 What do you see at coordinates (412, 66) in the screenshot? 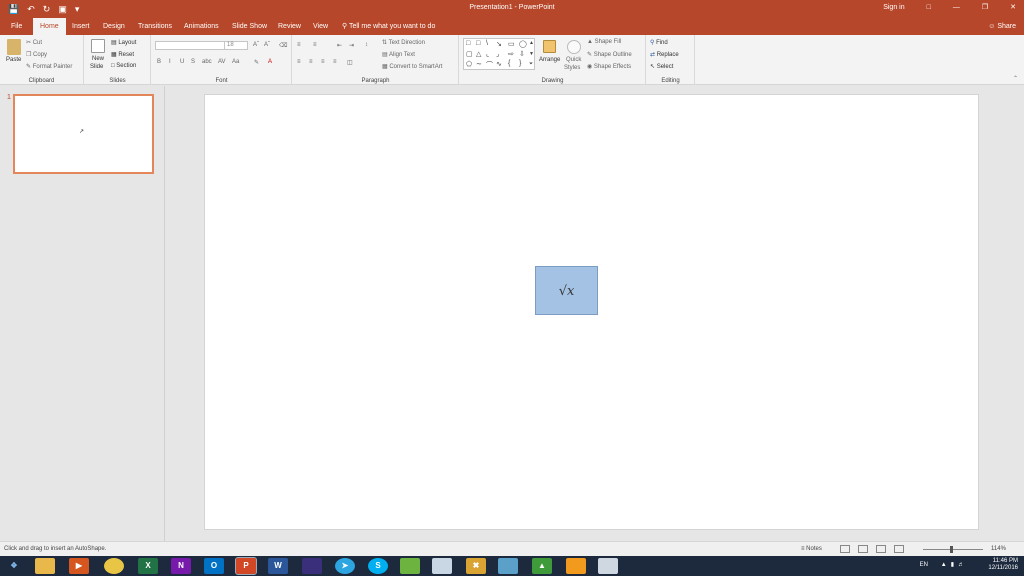
I see `convert-smartart-button: ▦ Convert to SmartArt` at bounding box center [412, 66].